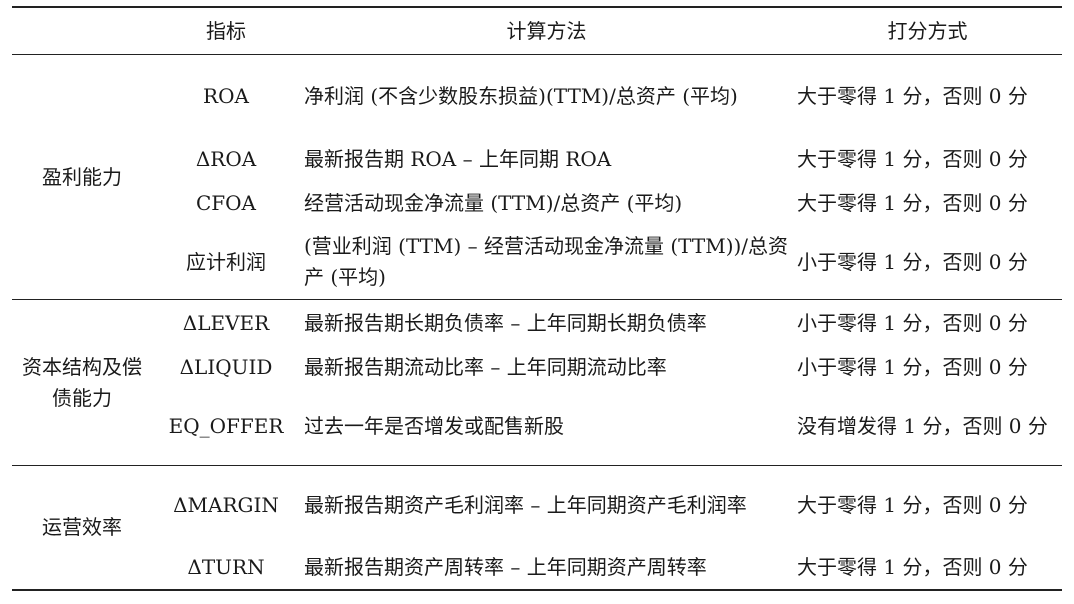 The height and width of the screenshot is (604, 1074). What do you see at coordinates (82, 30) in the screenshot?
I see `header-category` at bounding box center [82, 30].